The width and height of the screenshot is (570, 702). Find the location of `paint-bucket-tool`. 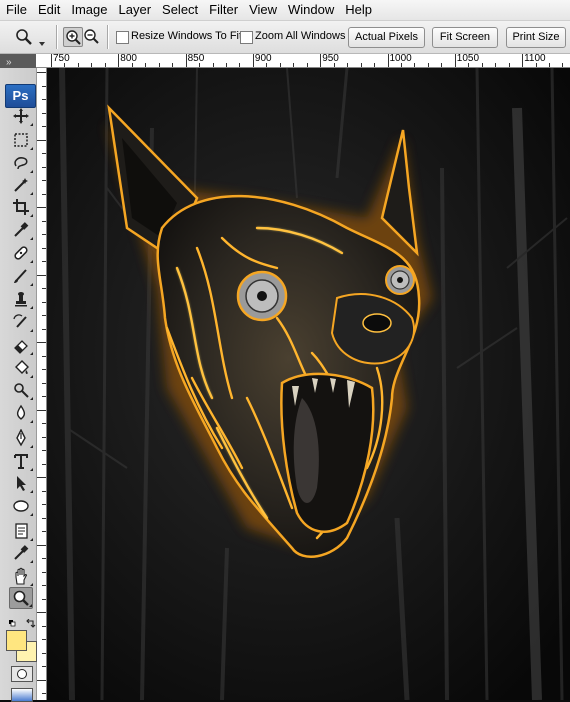

paint-bucket-tool is located at coordinates (21, 368).